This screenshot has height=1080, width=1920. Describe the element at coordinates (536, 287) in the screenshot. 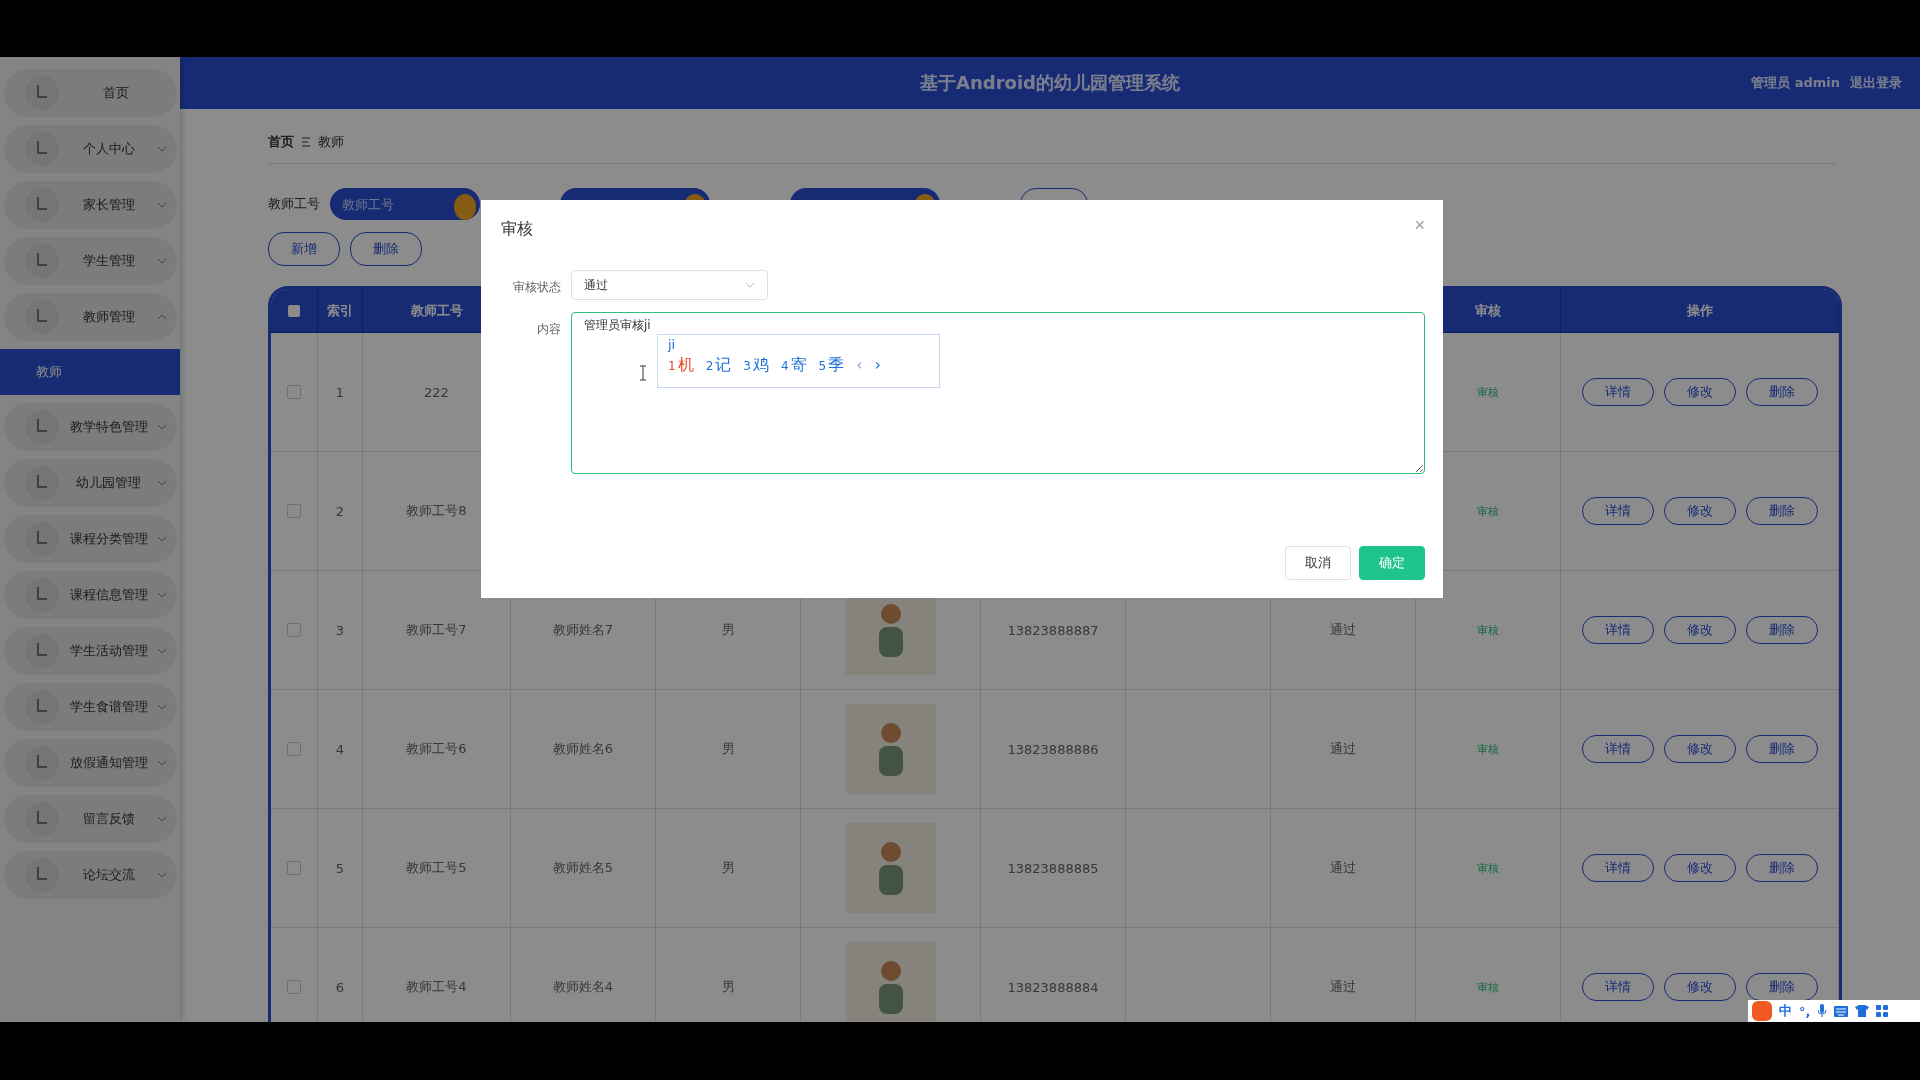

I see `field-label: 审核状态` at that location.